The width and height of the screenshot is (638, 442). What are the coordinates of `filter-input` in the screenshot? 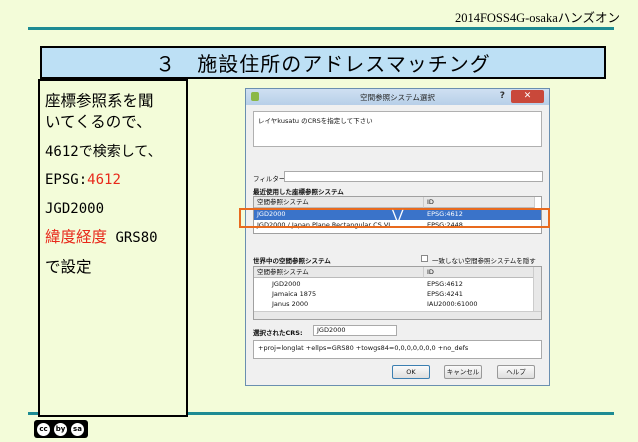 It's located at (413, 176).